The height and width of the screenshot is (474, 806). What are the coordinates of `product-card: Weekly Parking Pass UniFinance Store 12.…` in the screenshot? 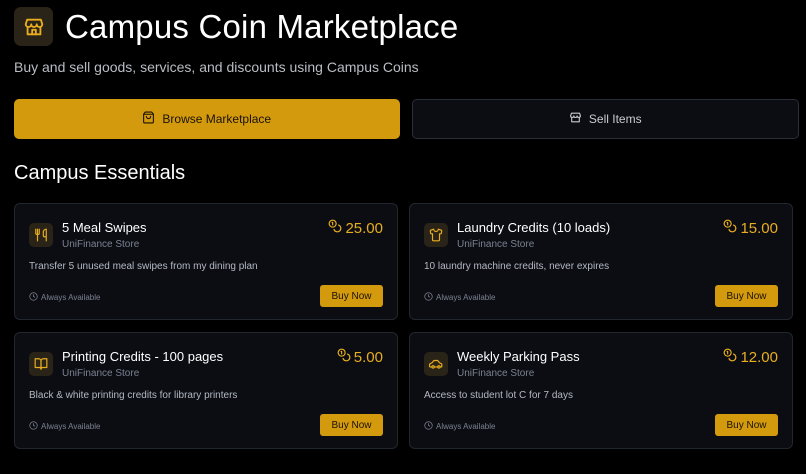 It's located at (601, 390).